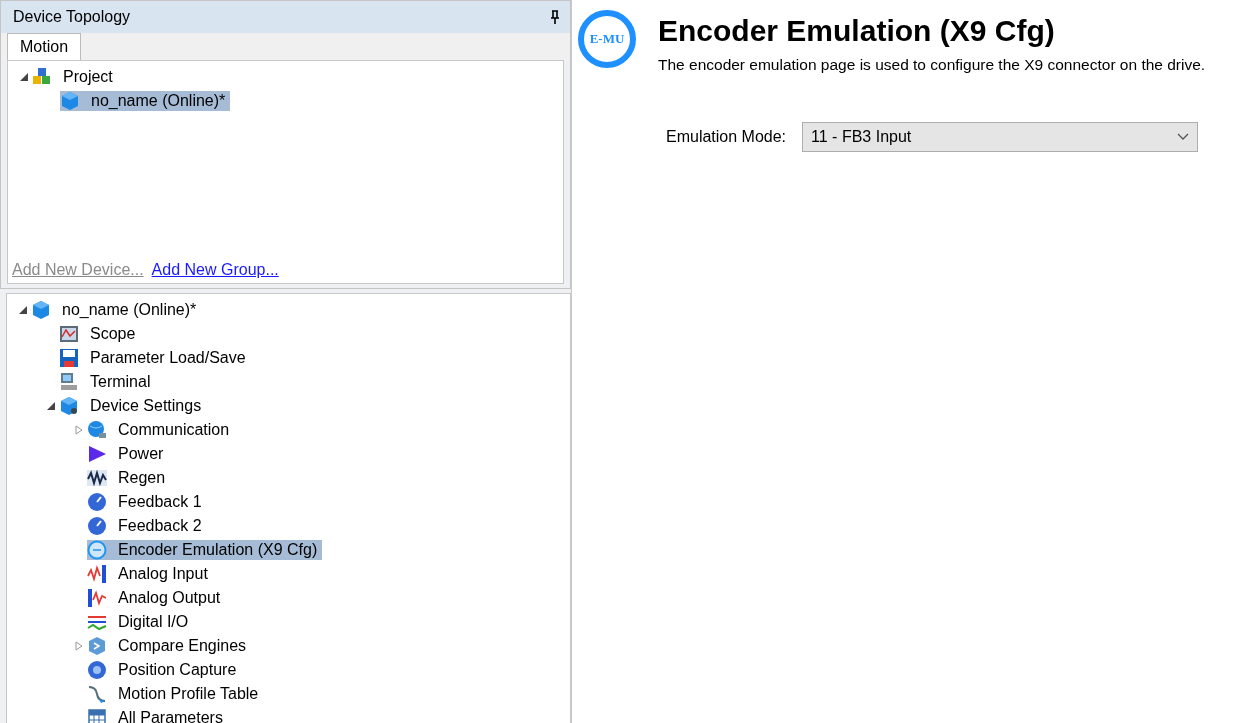 The image size is (1249, 723). What do you see at coordinates (128, 454) in the screenshot?
I see `tree-item: Power` at bounding box center [128, 454].